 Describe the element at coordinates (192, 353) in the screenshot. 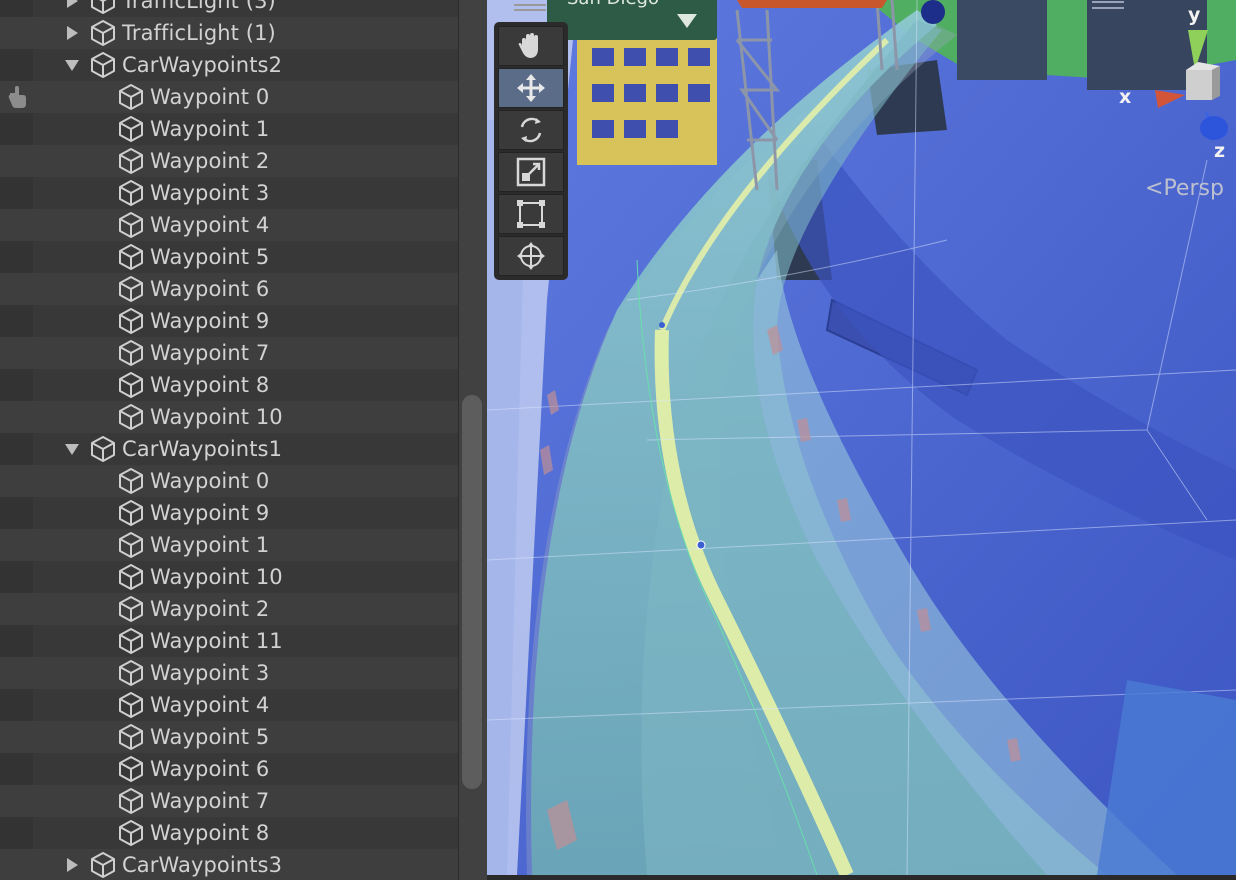

I see `row-content: Waypoint 7` at that location.